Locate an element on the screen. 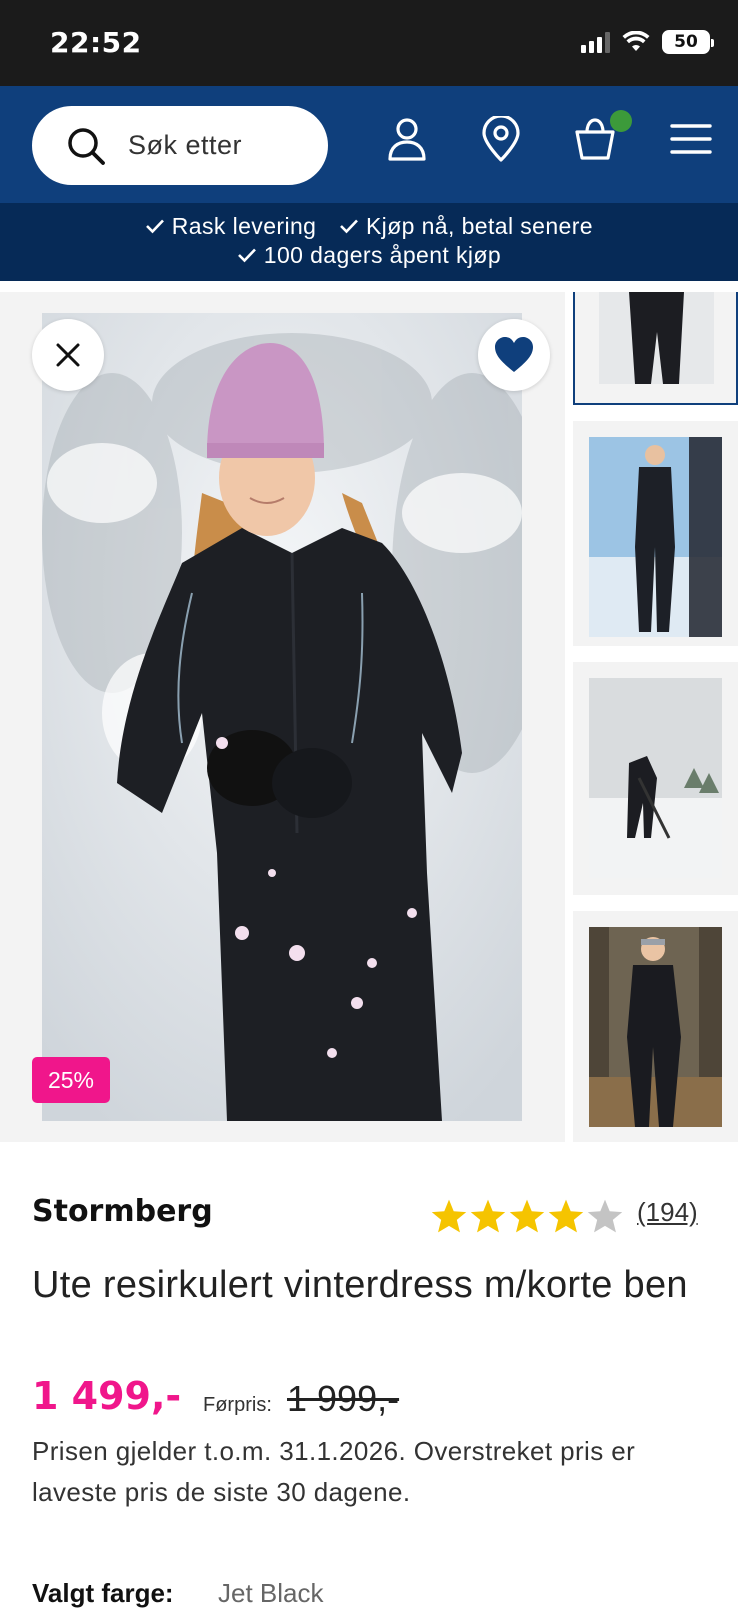  thumbnail-strip is located at coordinates (655, 717).